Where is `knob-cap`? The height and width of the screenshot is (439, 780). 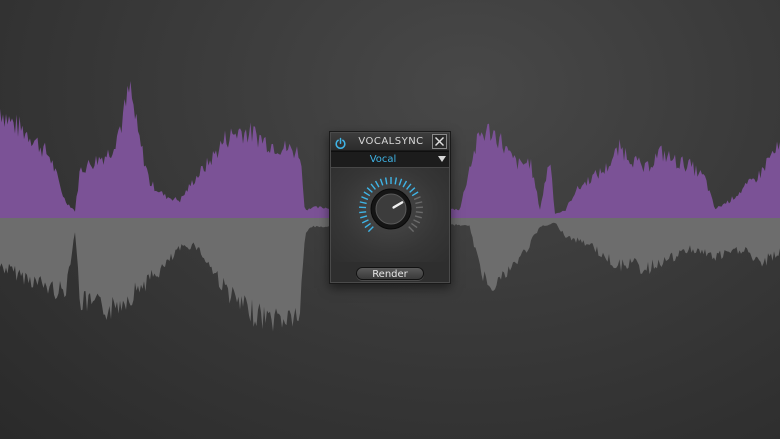
knob-cap is located at coordinates (391, 209).